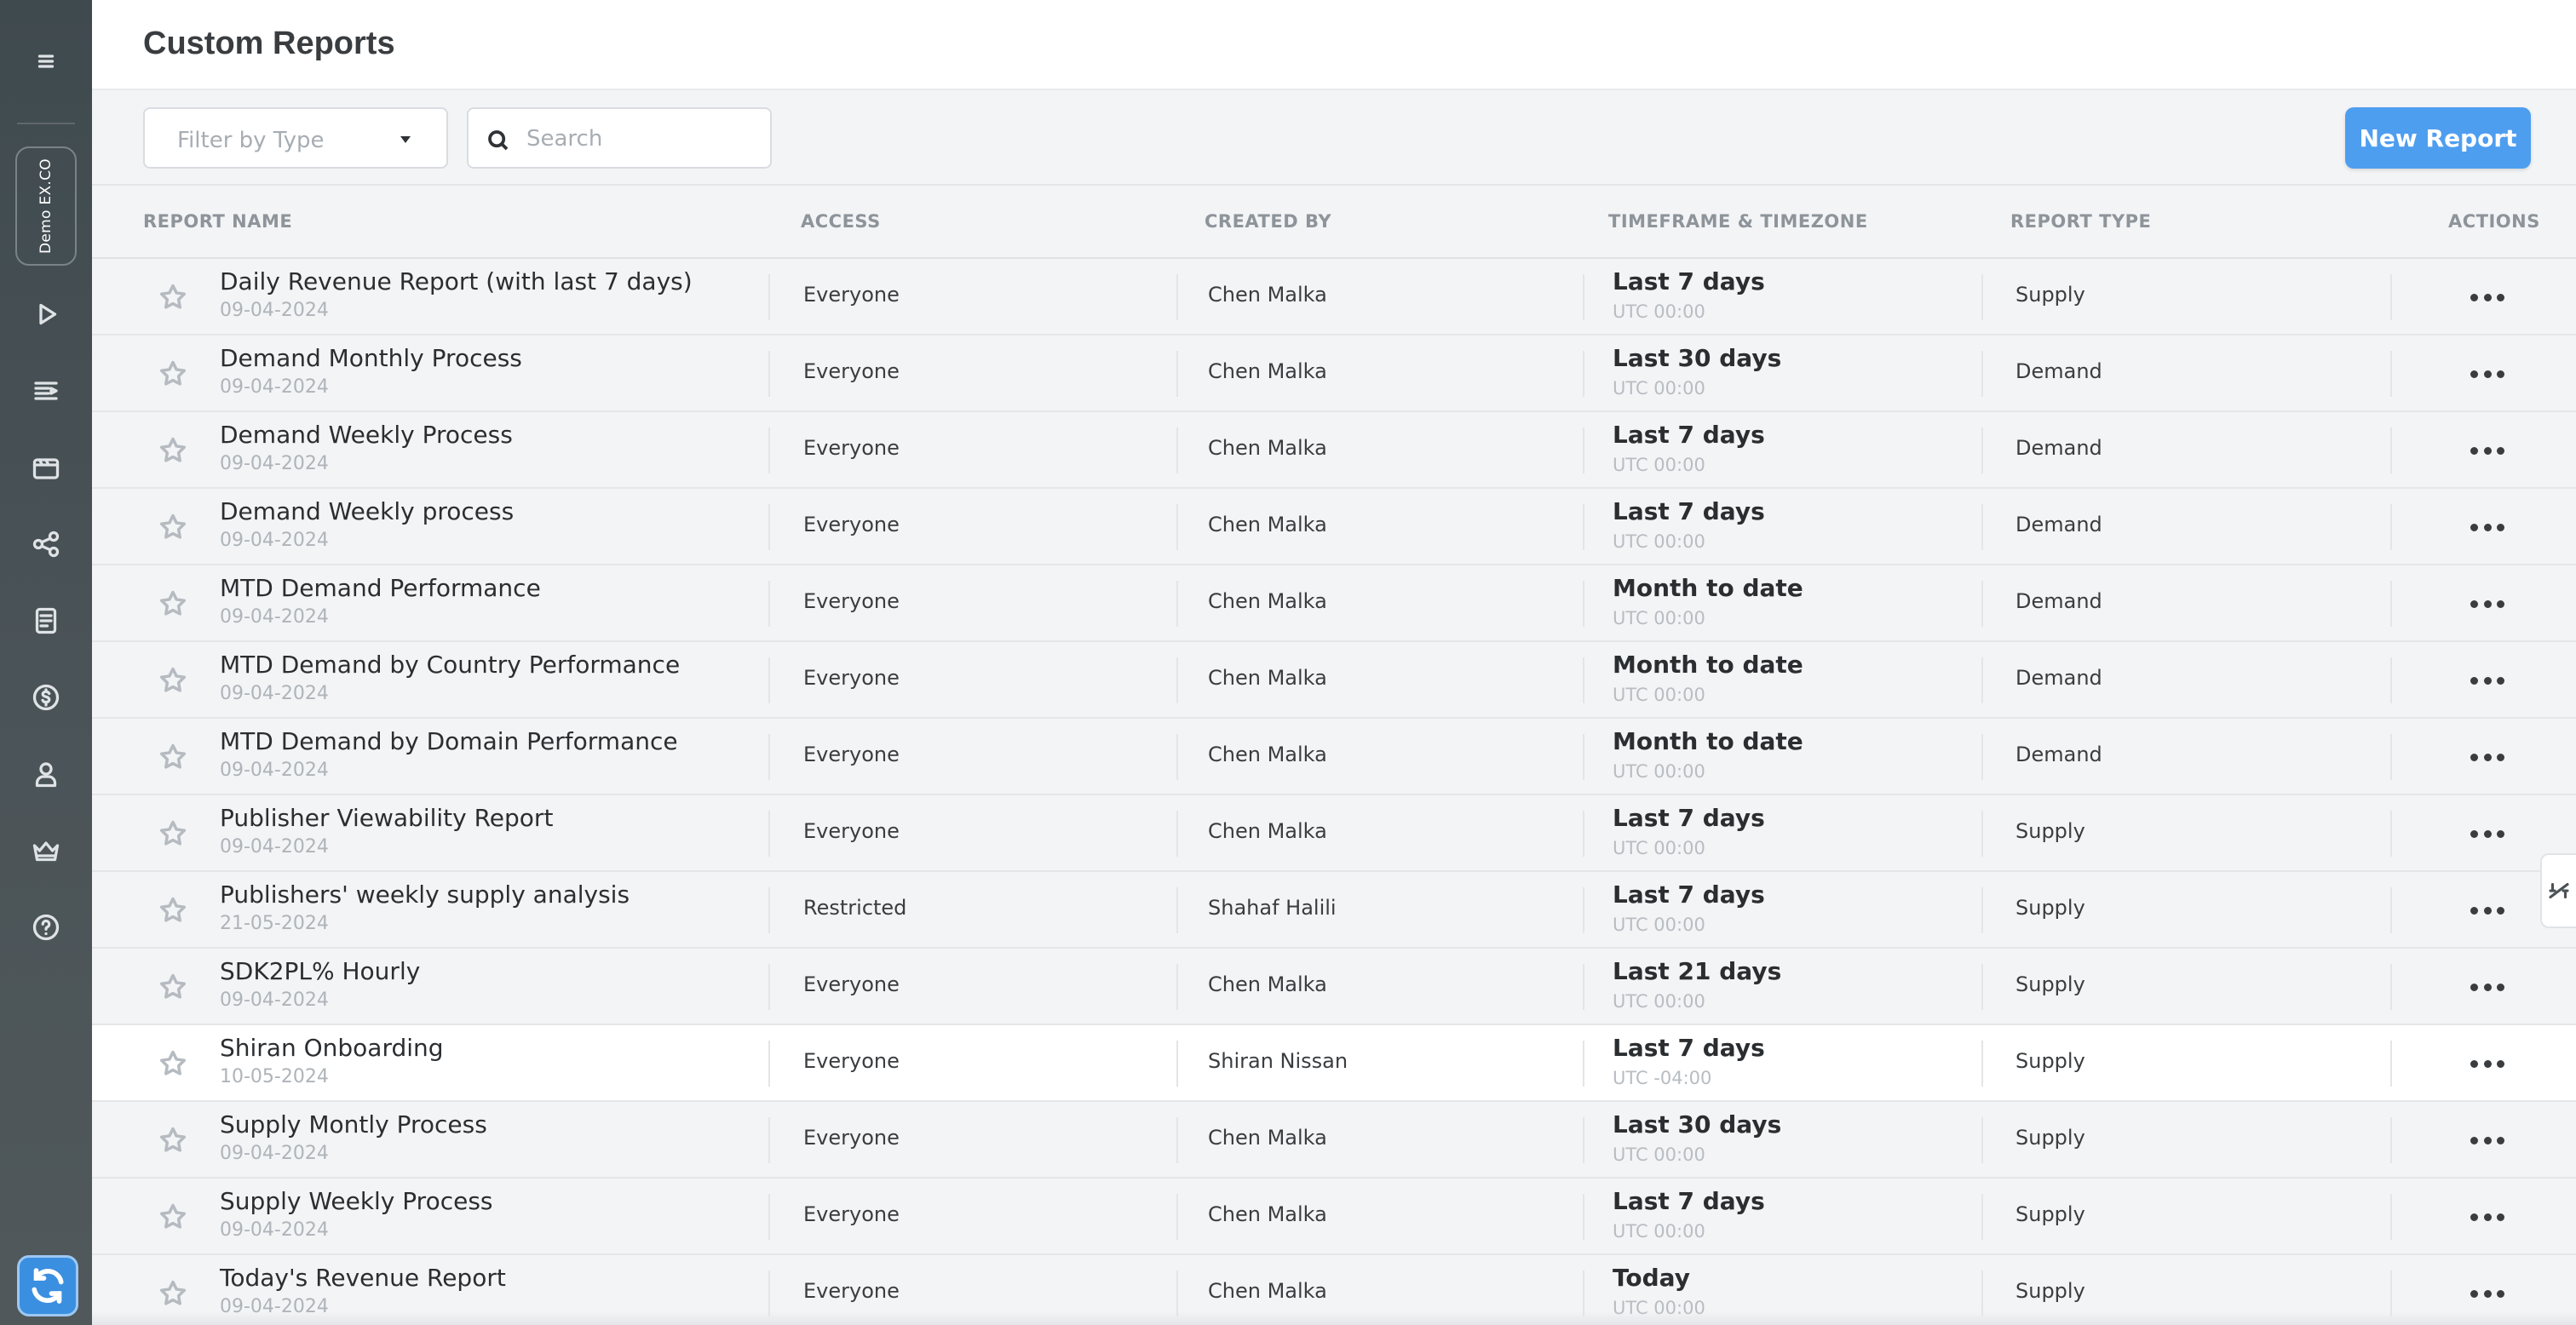 The image size is (2576, 1325). Describe the element at coordinates (1708, 665) in the screenshot. I see `timeframe-cell: Month to date` at that location.